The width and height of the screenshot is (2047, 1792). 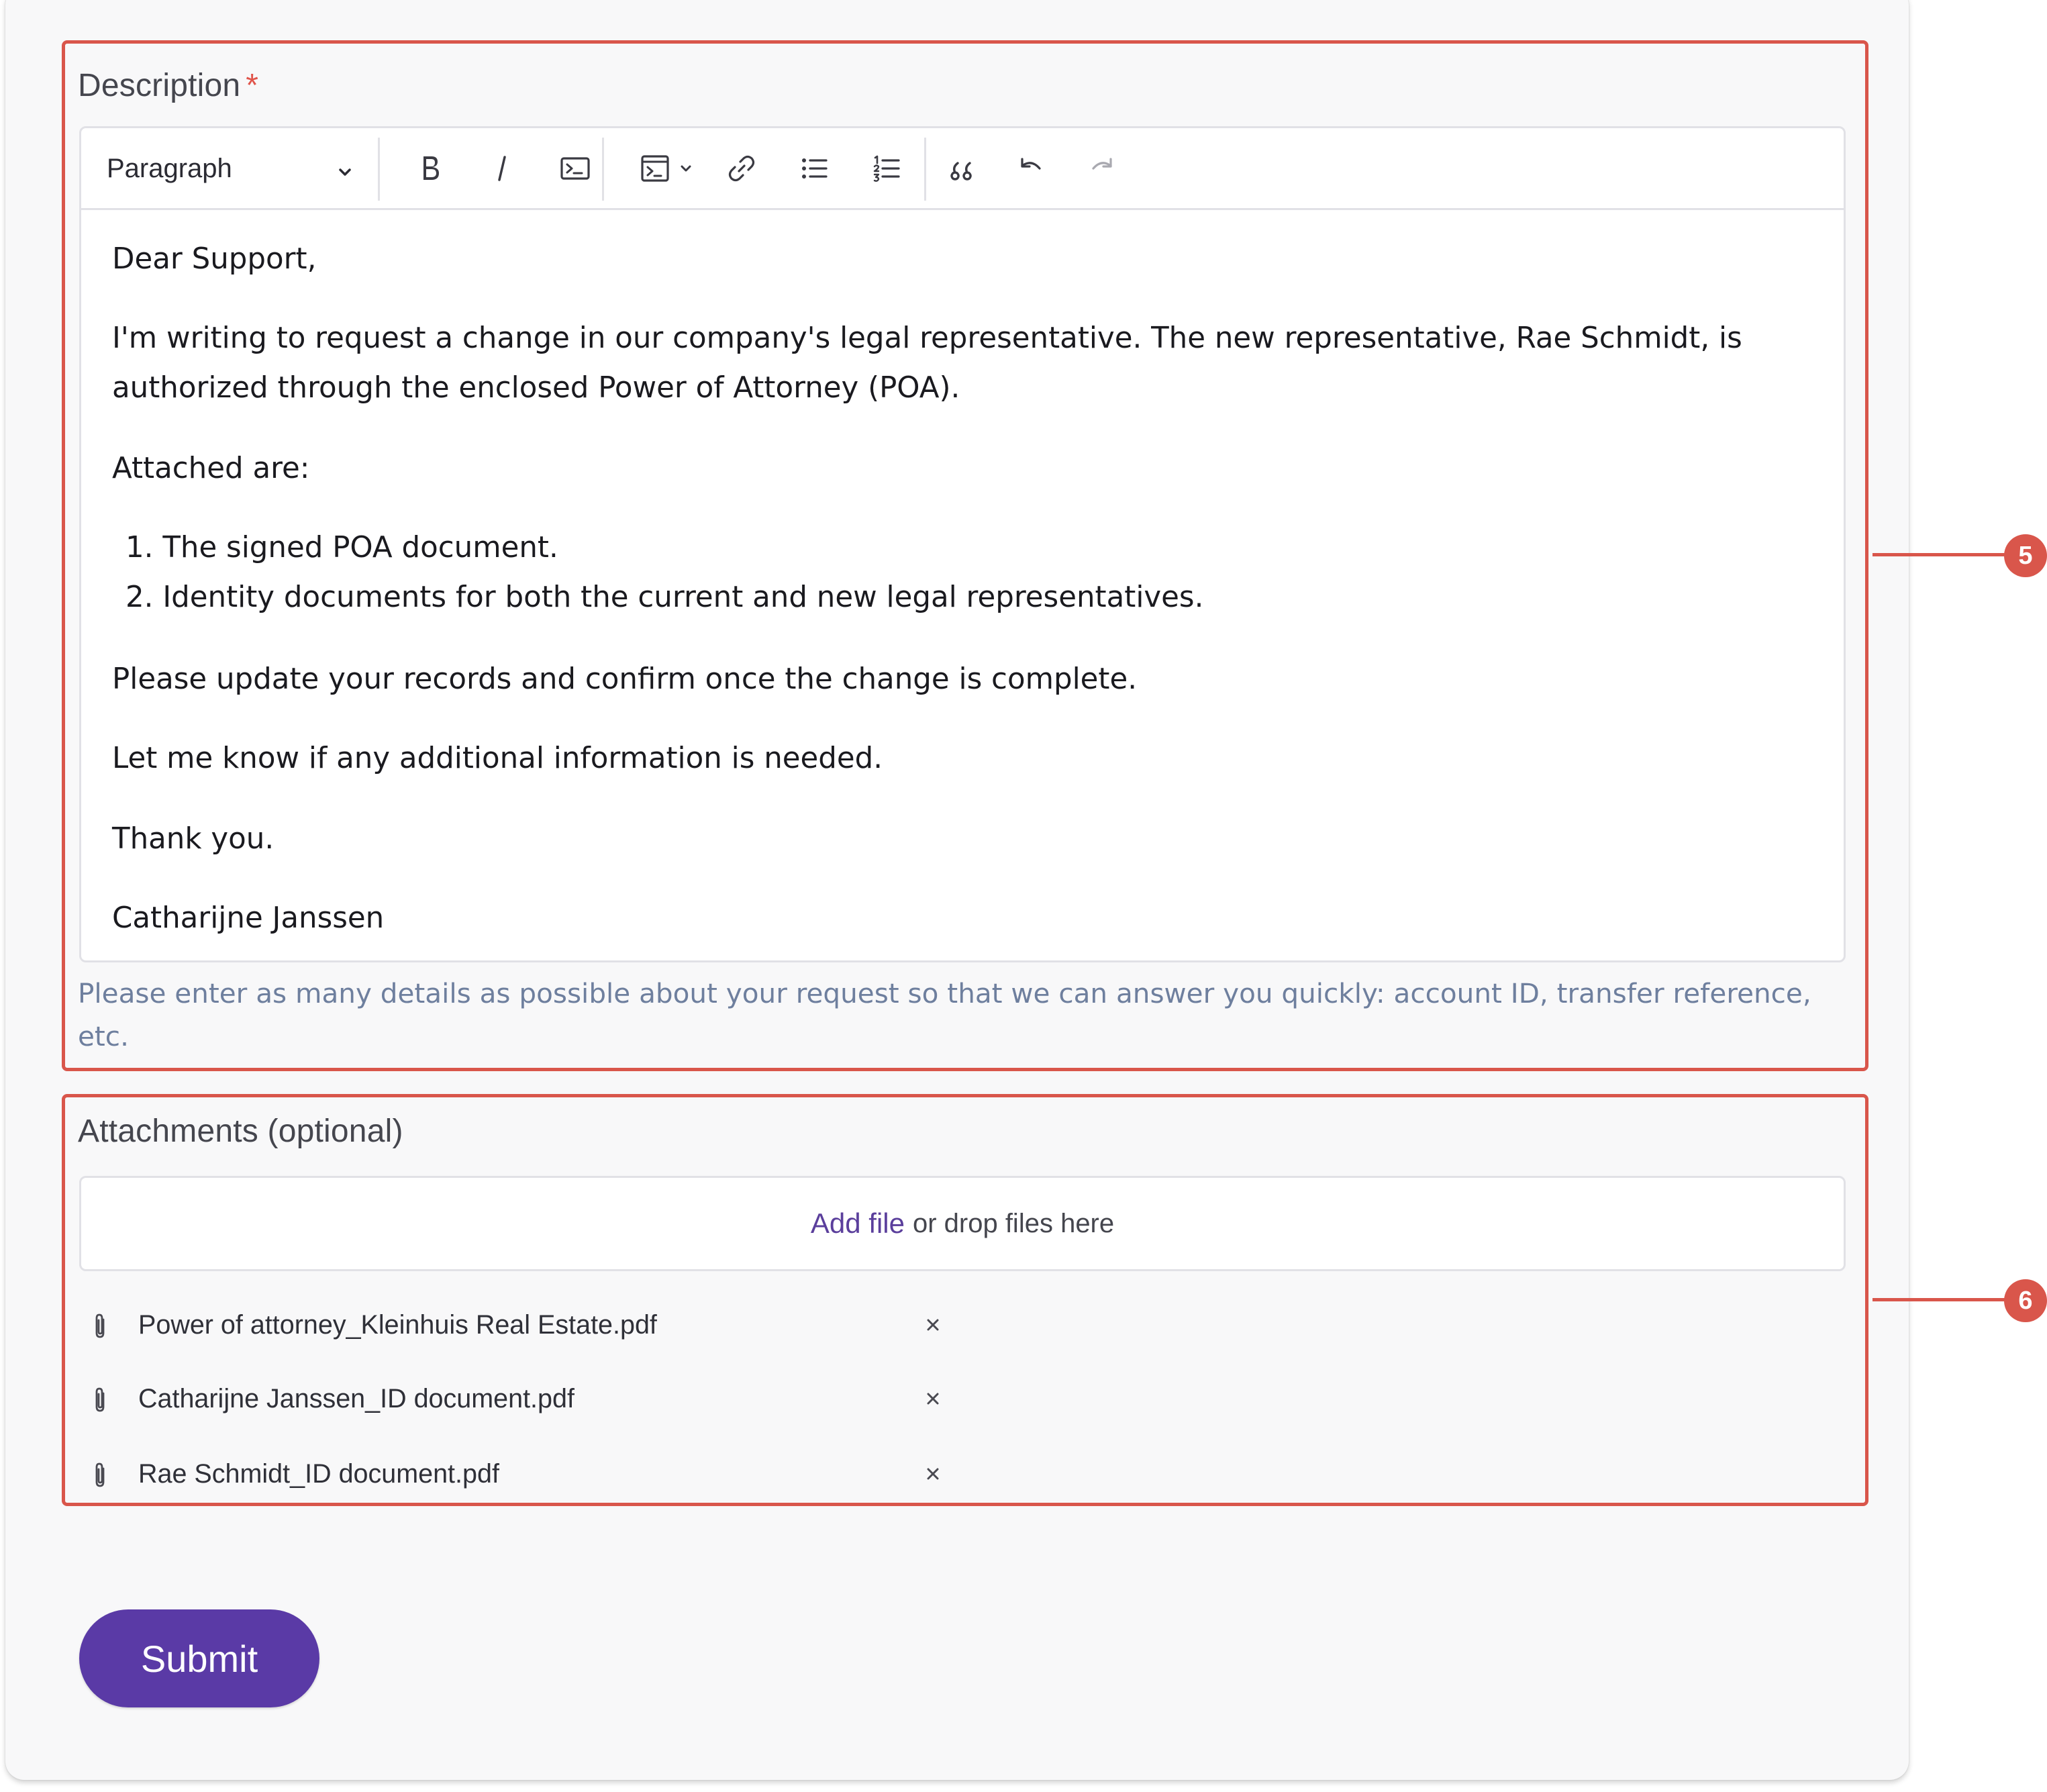 I want to click on numbered-list-icon, so click(x=886, y=169).